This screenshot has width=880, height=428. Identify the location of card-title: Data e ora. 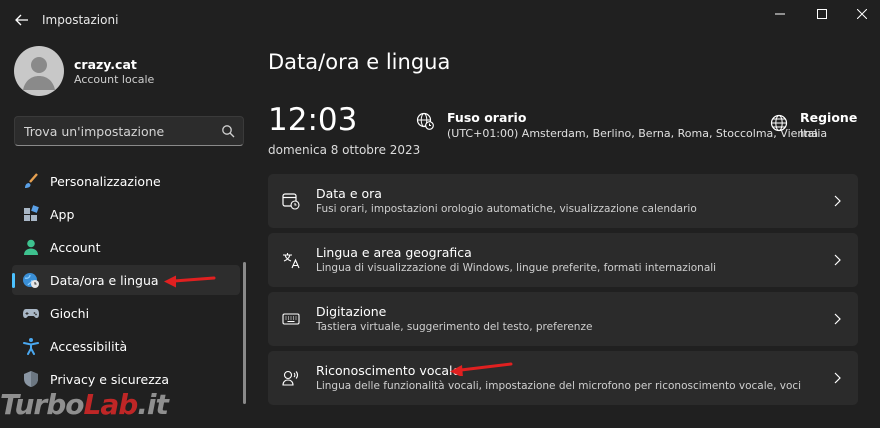
(349, 193).